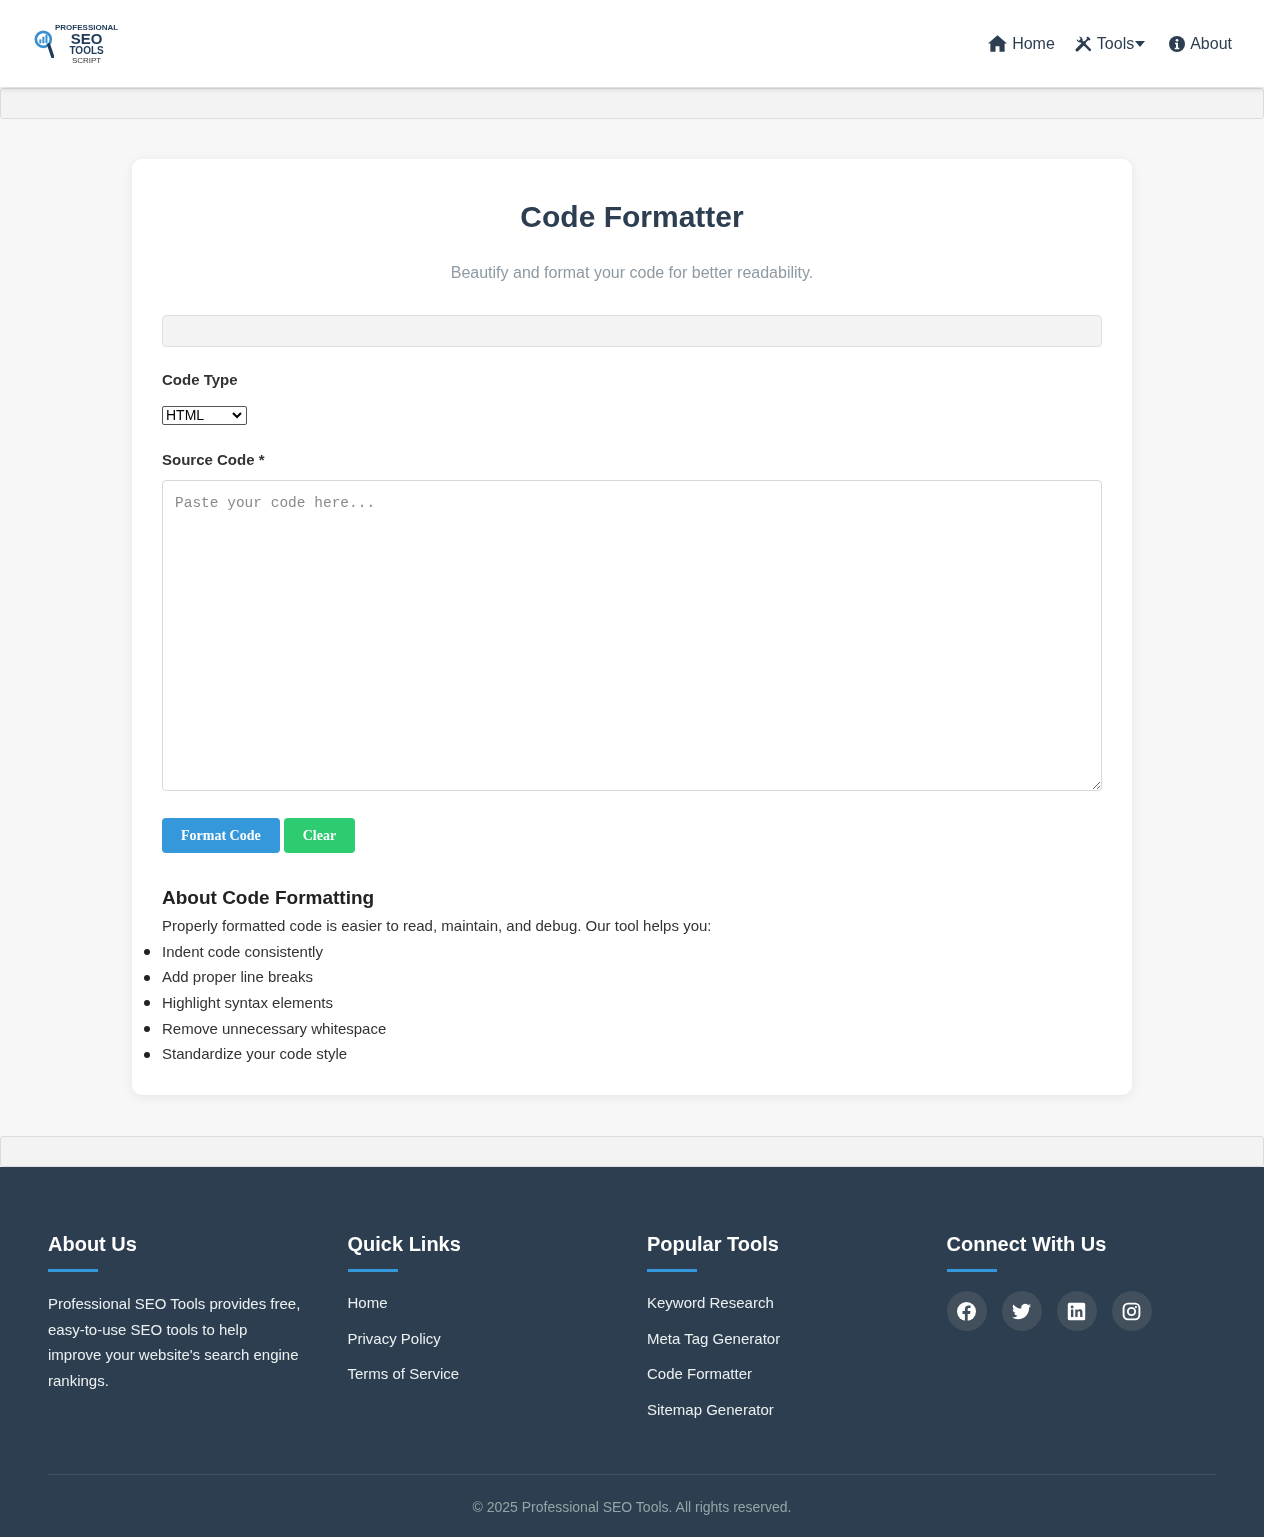  Describe the element at coordinates (1083, 43) in the screenshot. I see `tools-icon` at that location.